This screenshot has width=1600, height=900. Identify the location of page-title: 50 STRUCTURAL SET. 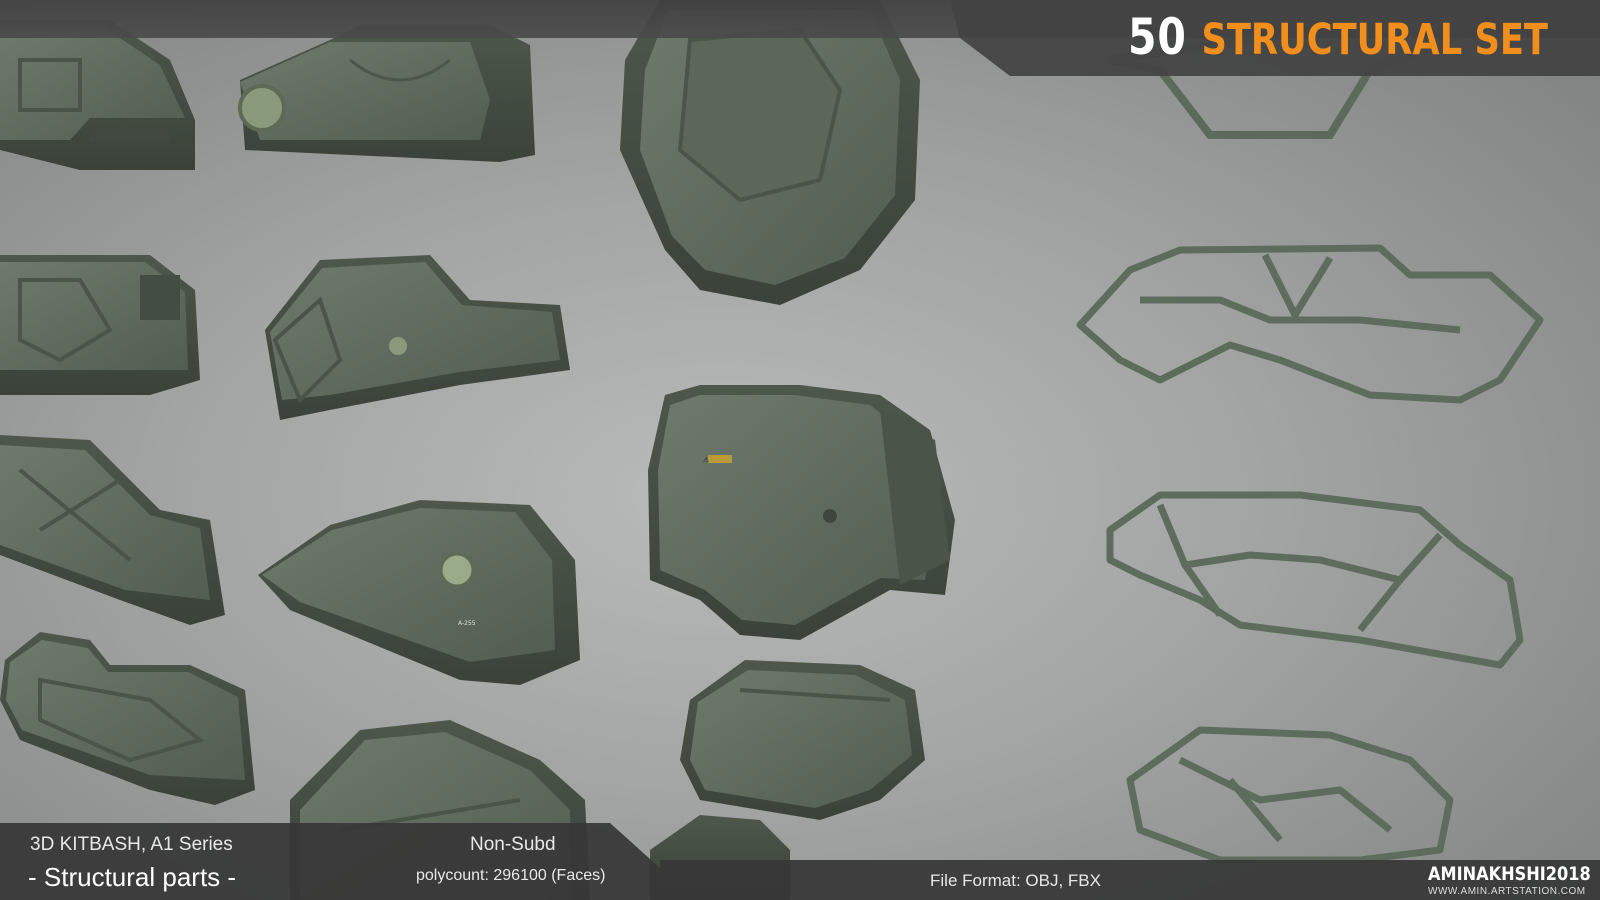
(1338, 37).